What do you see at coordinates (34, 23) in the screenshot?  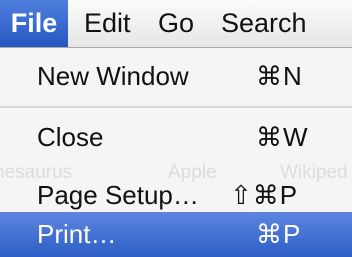 I see `menubar-item-file: File` at bounding box center [34, 23].